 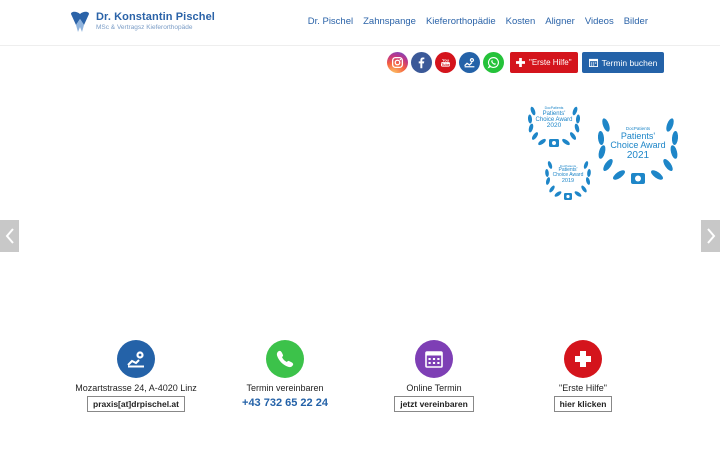 I want to click on info-phone: Termin vereinbaren +43 732 65 22 24, so click(x=285, y=375).